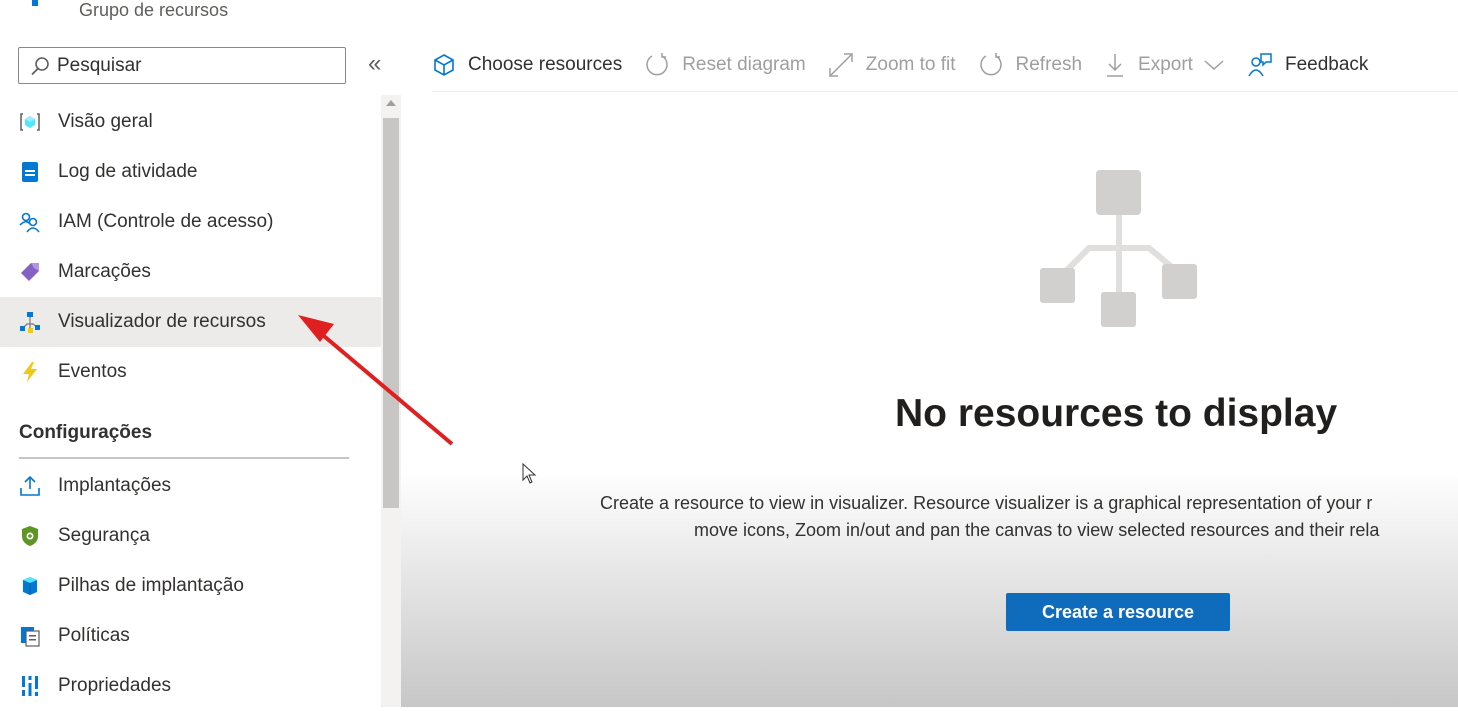 This screenshot has width=1458, height=711. I want to click on people-icon, so click(30, 222).